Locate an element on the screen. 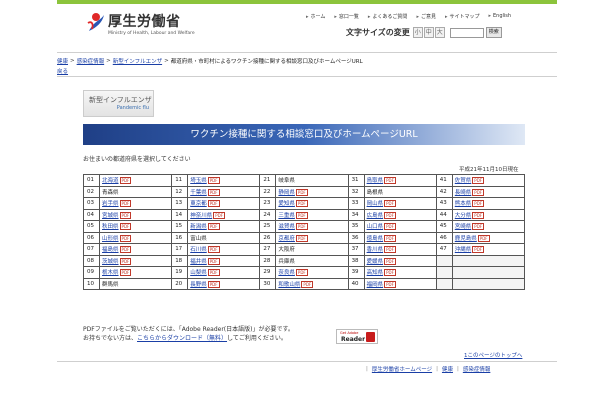  back-link: 戻る is located at coordinates (62, 71).